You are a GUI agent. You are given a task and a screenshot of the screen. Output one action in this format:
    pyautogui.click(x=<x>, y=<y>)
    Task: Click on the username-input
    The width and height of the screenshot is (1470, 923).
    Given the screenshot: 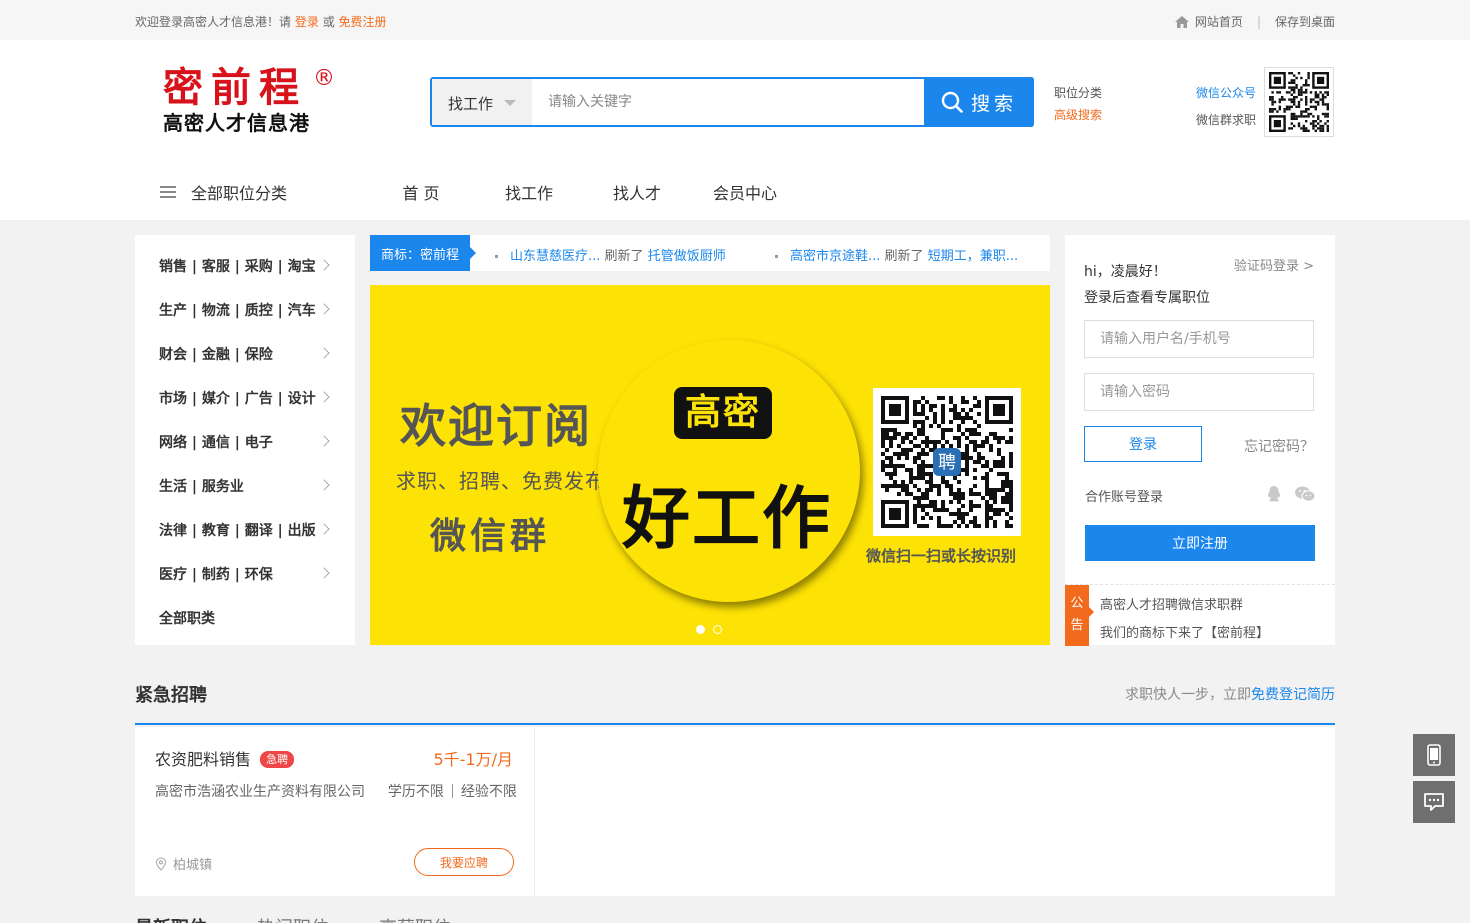 What is the action you would take?
    pyautogui.click(x=1199, y=339)
    